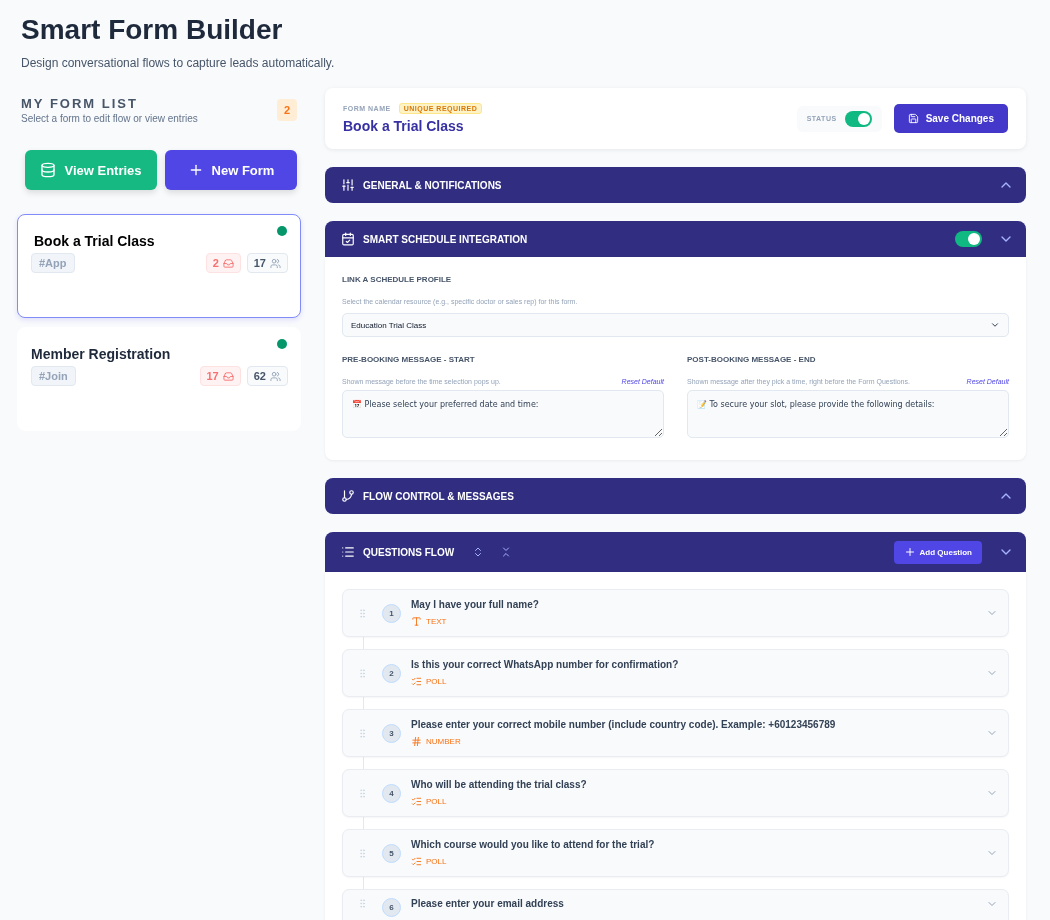 The image size is (1050, 920). Describe the element at coordinates (409, 552) in the screenshot. I see `section-title: QUESTIONS FLOW` at that location.